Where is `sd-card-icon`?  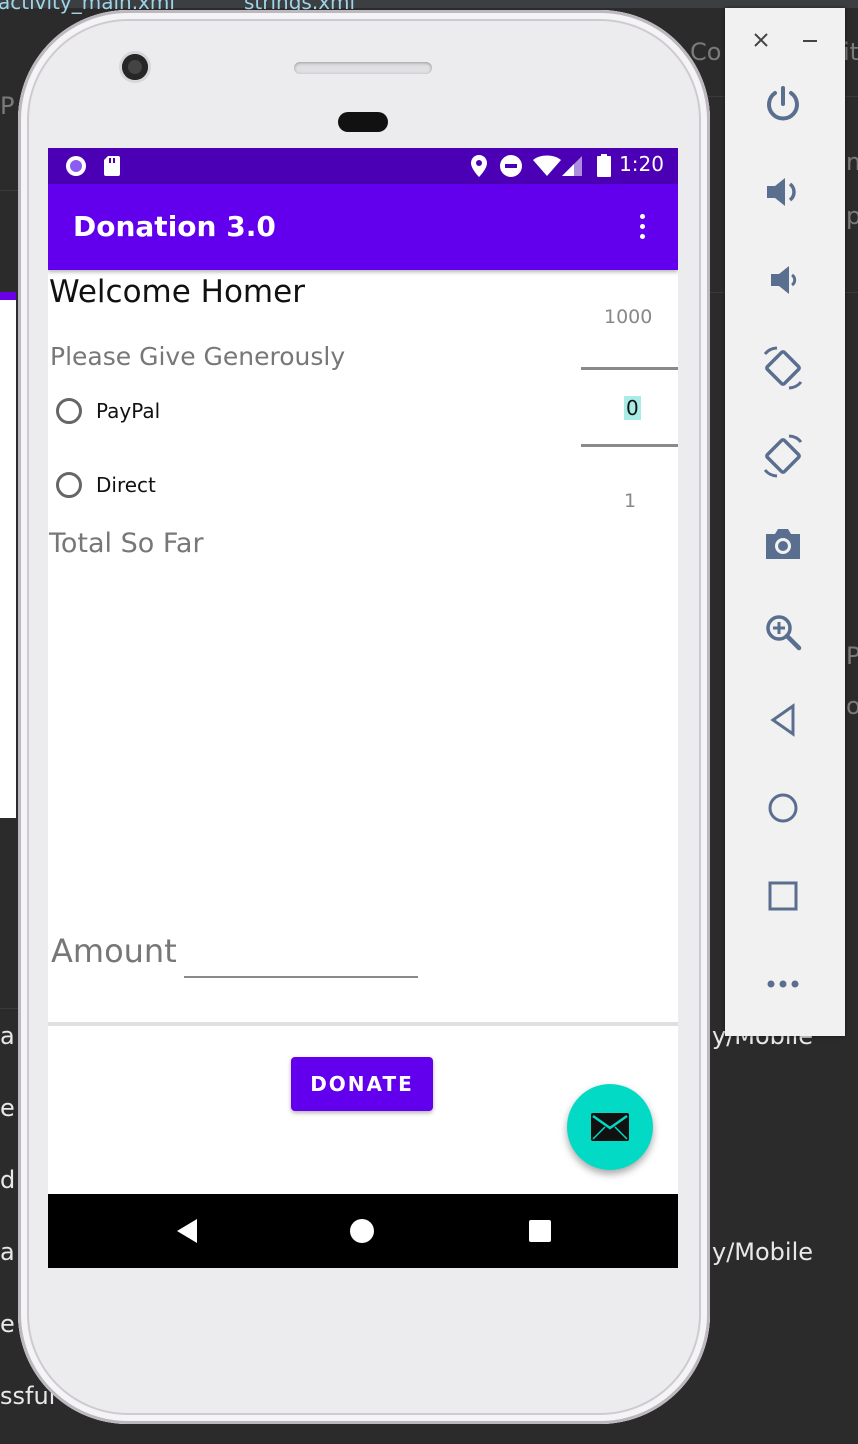
sd-card-icon is located at coordinates (112, 168).